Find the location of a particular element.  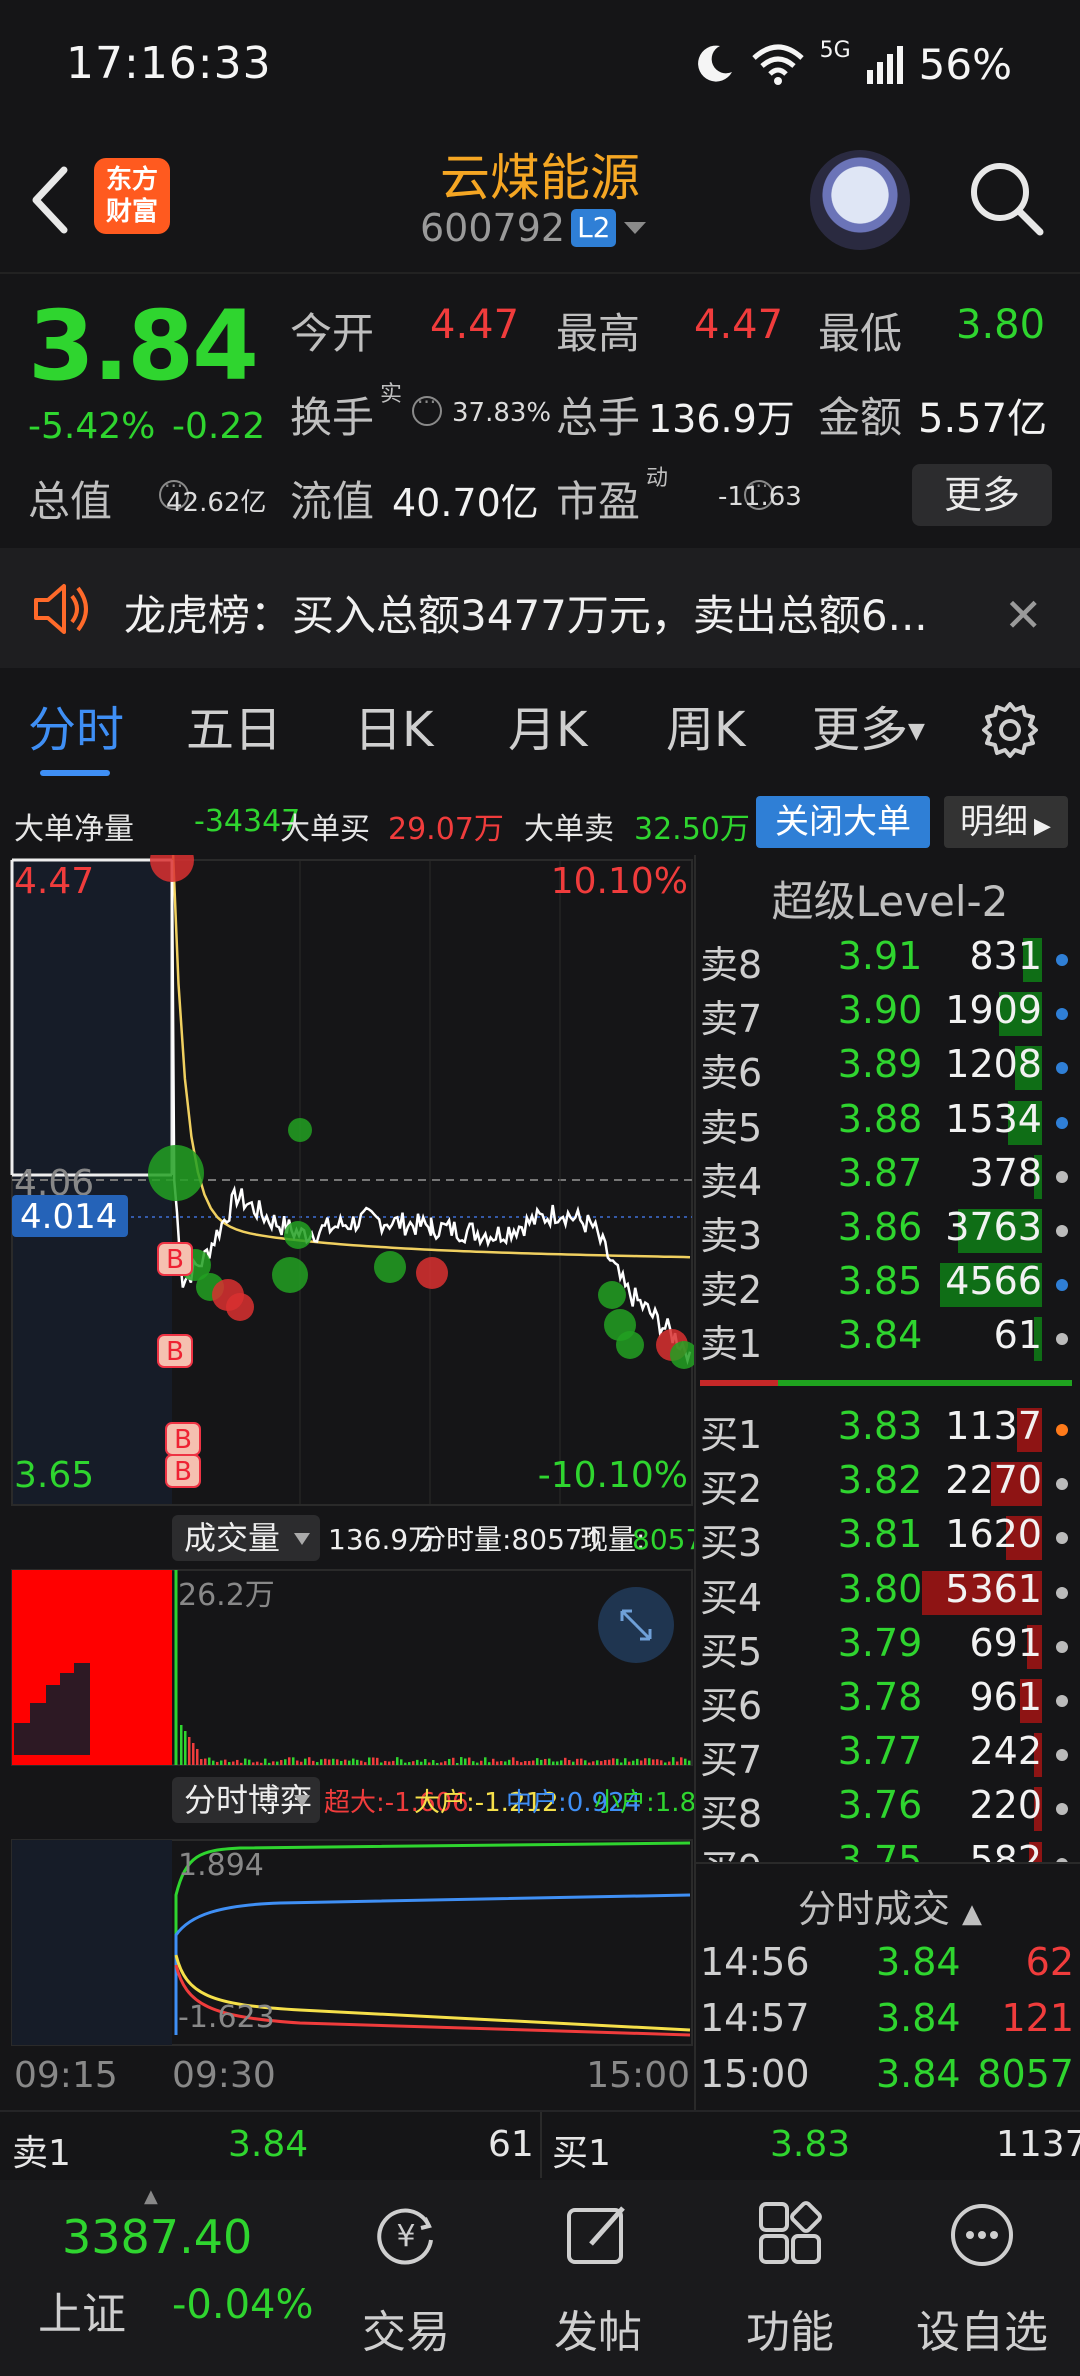

tab-daily-k: 日K is located at coordinates (393, 725).